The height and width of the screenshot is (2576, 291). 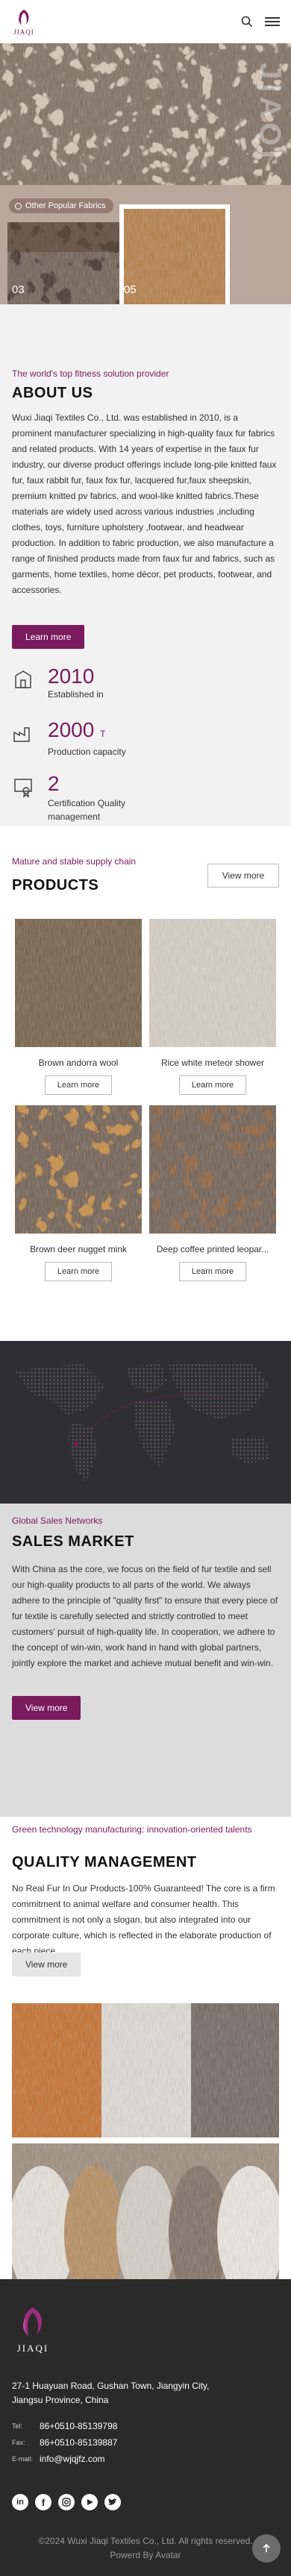 I want to click on sales-eyebrow: Global Sales Networks, so click(x=57, y=1521).